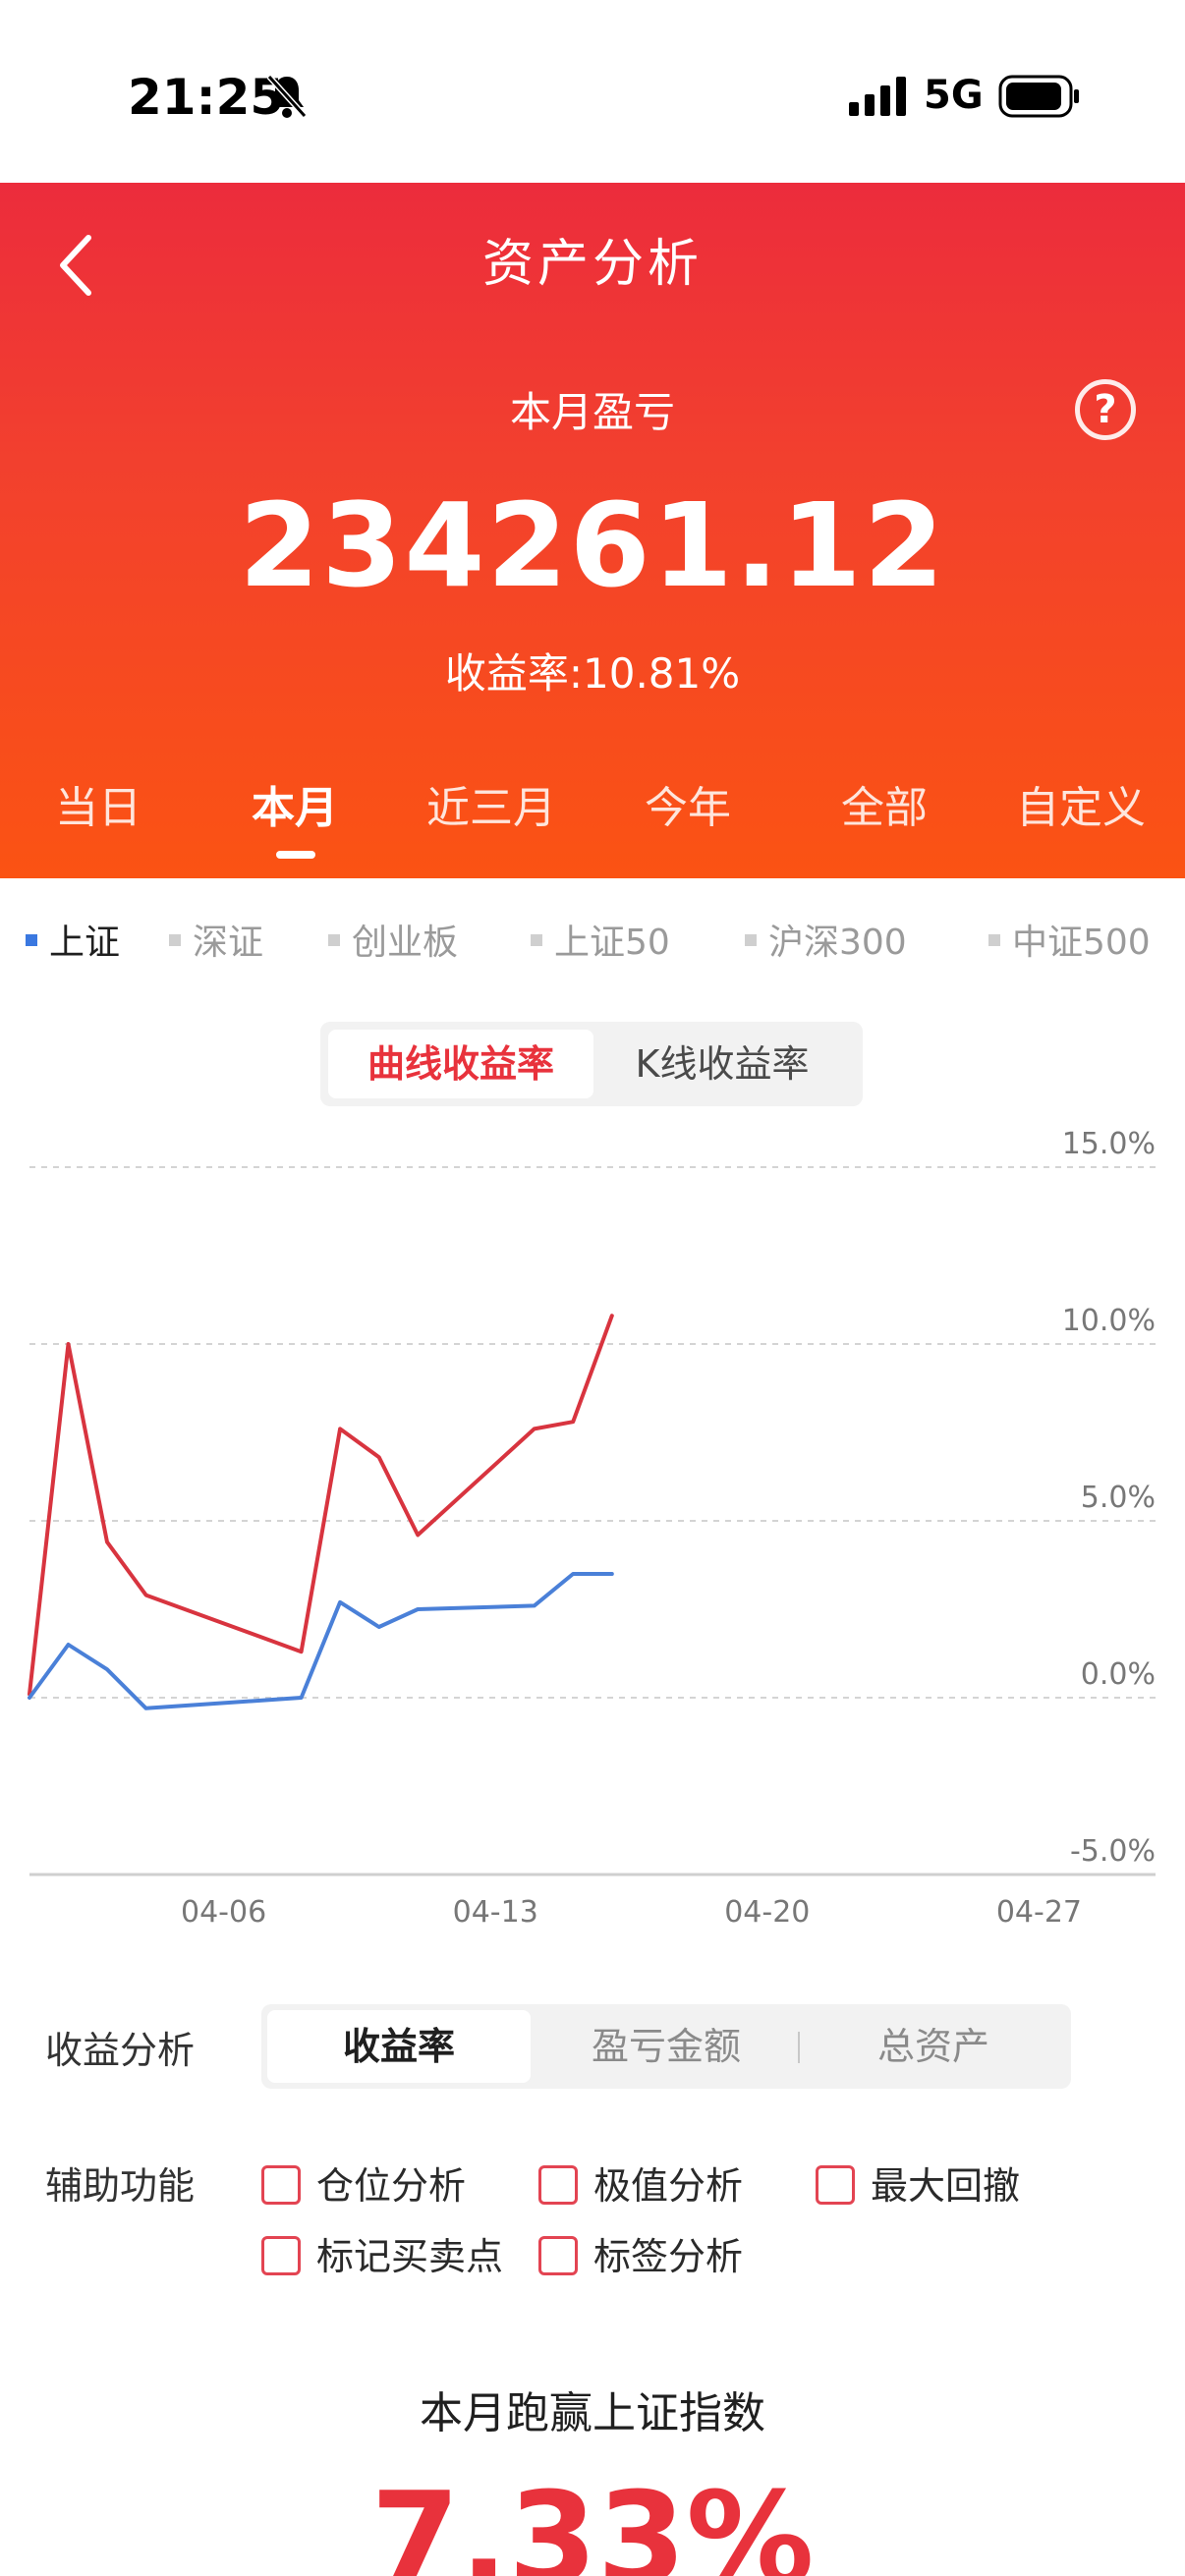  I want to click on return-rate: 收益率:10.81%, so click(592, 673).